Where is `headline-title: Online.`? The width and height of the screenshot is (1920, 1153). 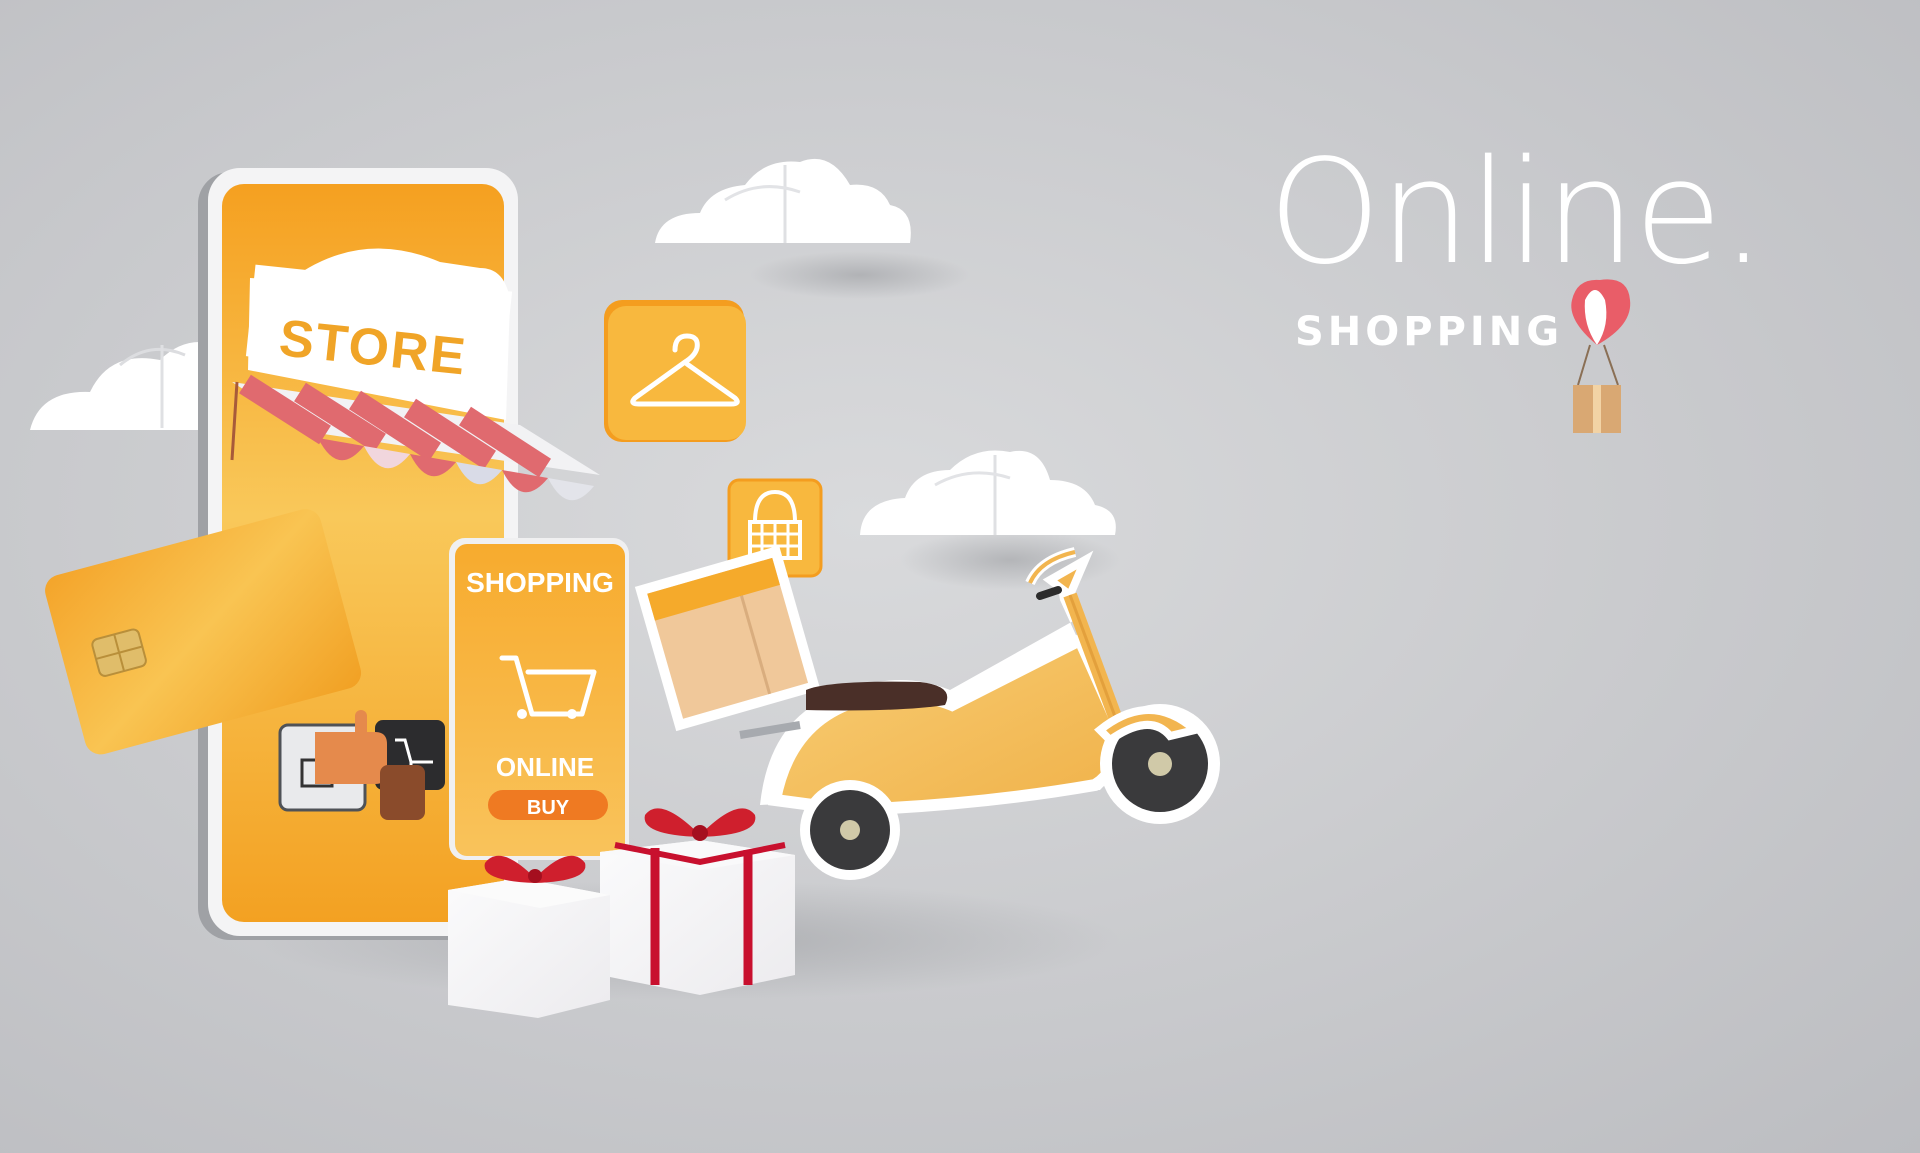
headline-title: Online. is located at coordinates (1517, 212).